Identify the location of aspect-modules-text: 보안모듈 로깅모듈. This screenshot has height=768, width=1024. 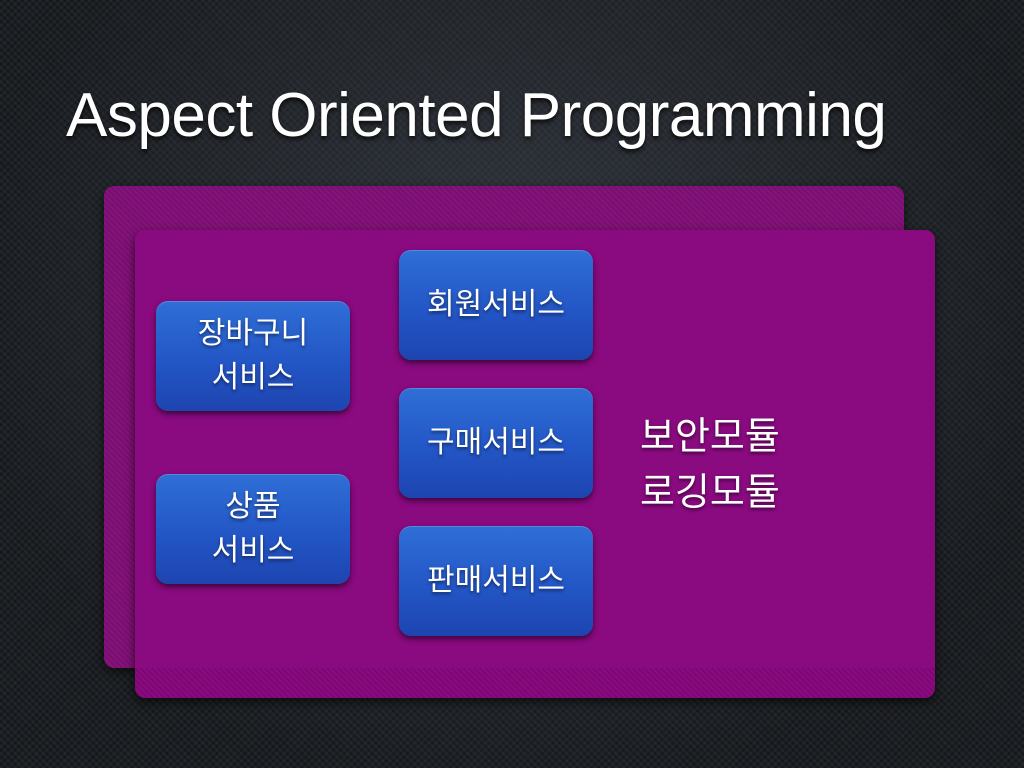
(710, 464).